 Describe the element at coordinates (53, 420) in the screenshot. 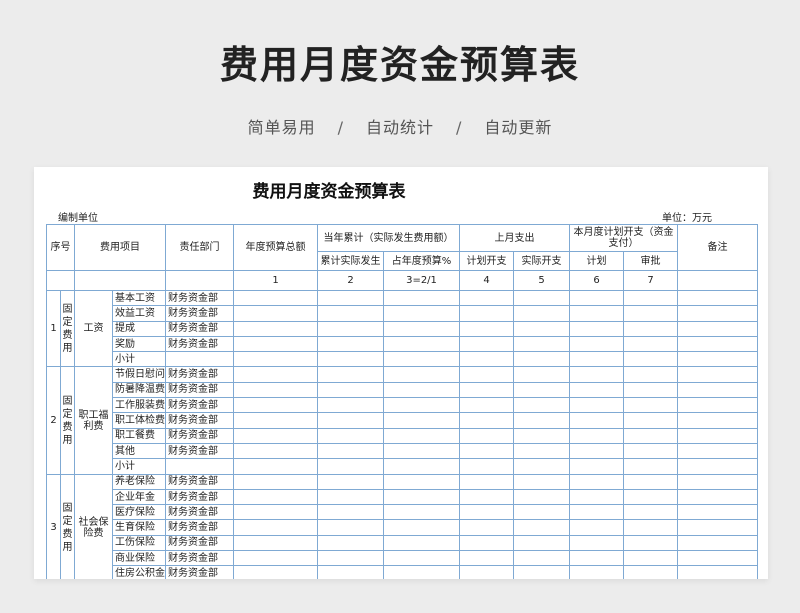

I see `row-seq: 2` at that location.